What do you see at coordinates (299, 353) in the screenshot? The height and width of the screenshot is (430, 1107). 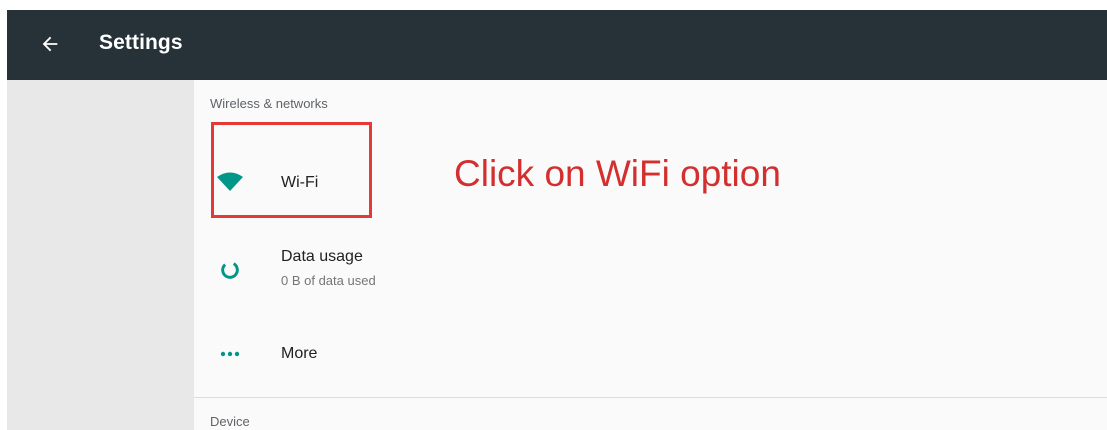 I see `more-label: More` at bounding box center [299, 353].